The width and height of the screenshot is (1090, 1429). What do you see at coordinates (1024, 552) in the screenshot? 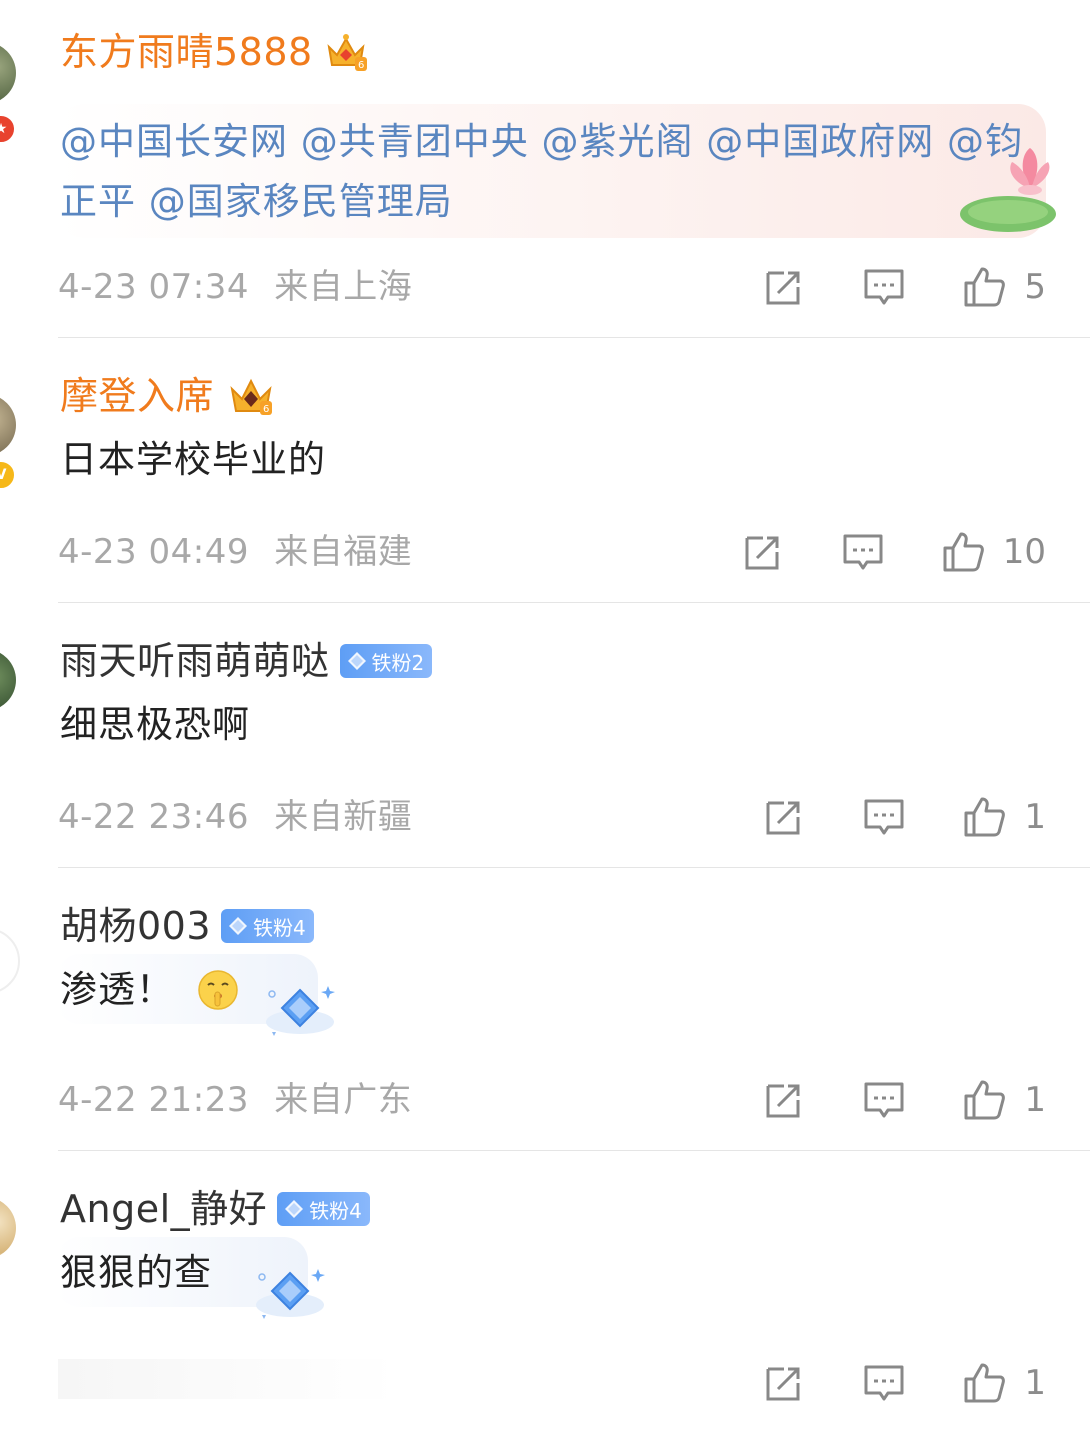
I see `like-count: 10` at bounding box center [1024, 552].